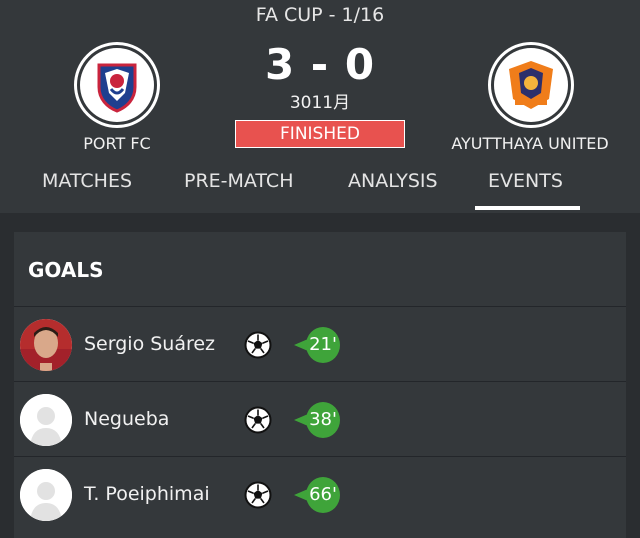 This screenshot has height=538, width=640. What do you see at coordinates (527, 208) in the screenshot?
I see `active-tab-indicator` at bounding box center [527, 208].